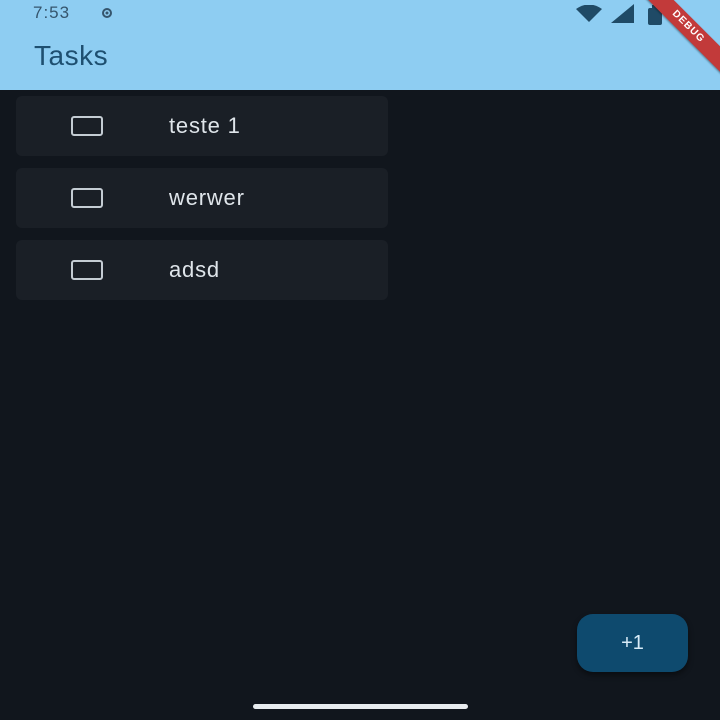  I want to click on add-task-button: +1, so click(632, 643).